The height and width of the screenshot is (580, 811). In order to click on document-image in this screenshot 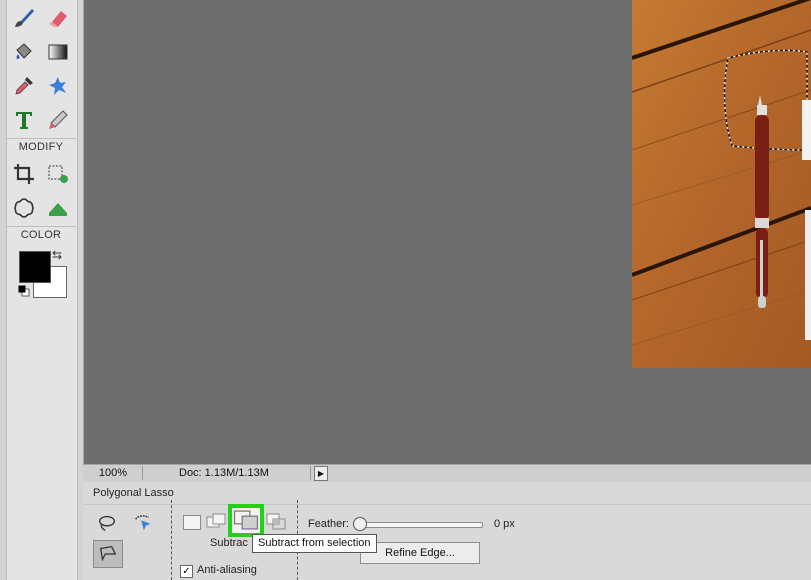, I will do `click(721, 184)`.